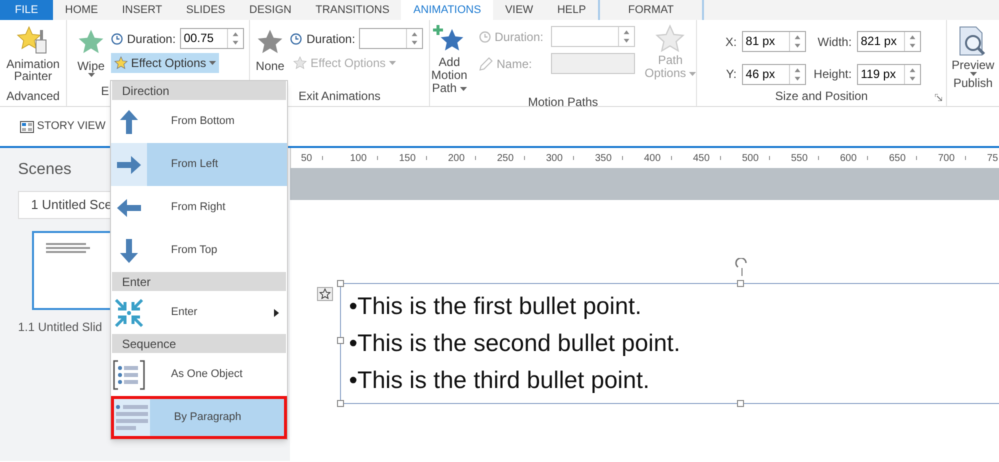 This screenshot has width=999, height=462. What do you see at coordinates (456, 159) in the screenshot?
I see `ruler-label: 200` at bounding box center [456, 159].